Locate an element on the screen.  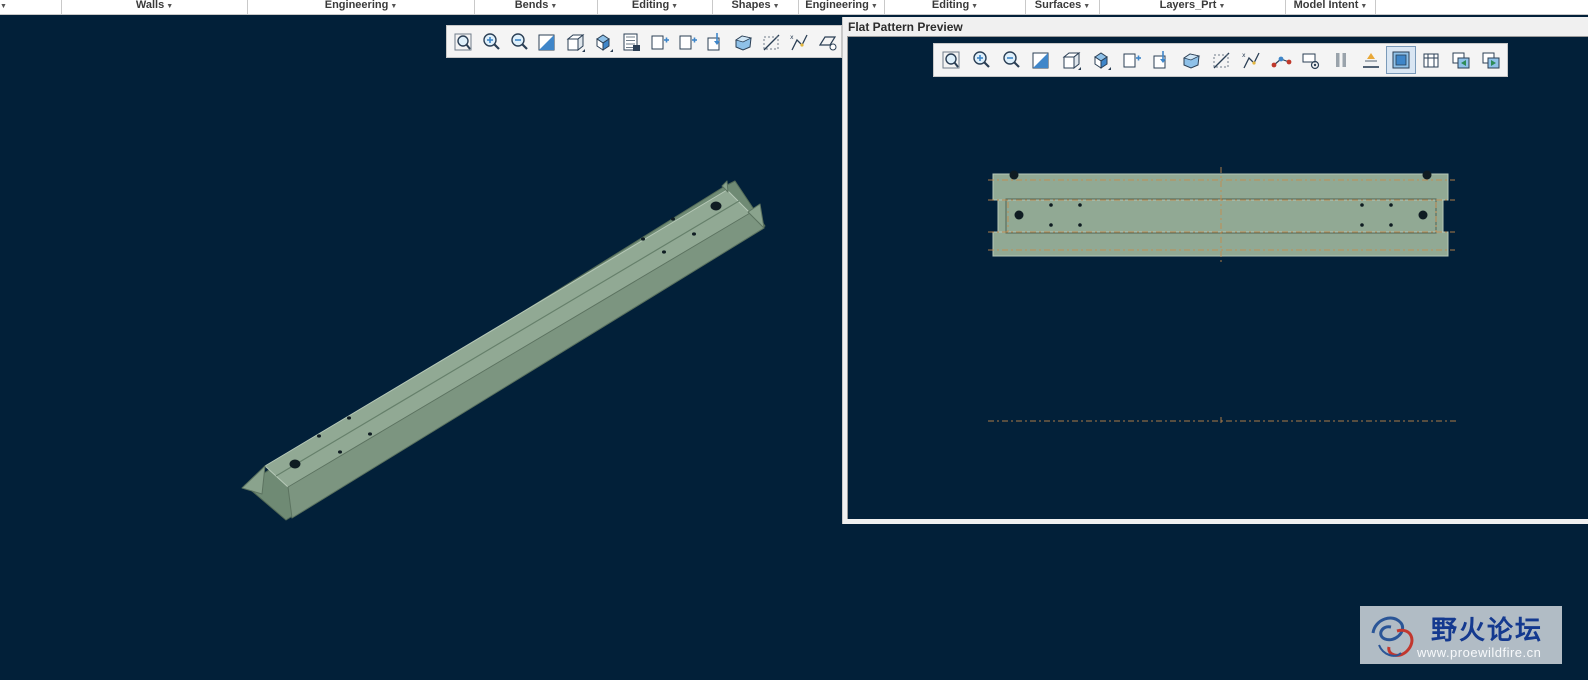
main-view-toolbar: x is located at coordinates (644, 41).